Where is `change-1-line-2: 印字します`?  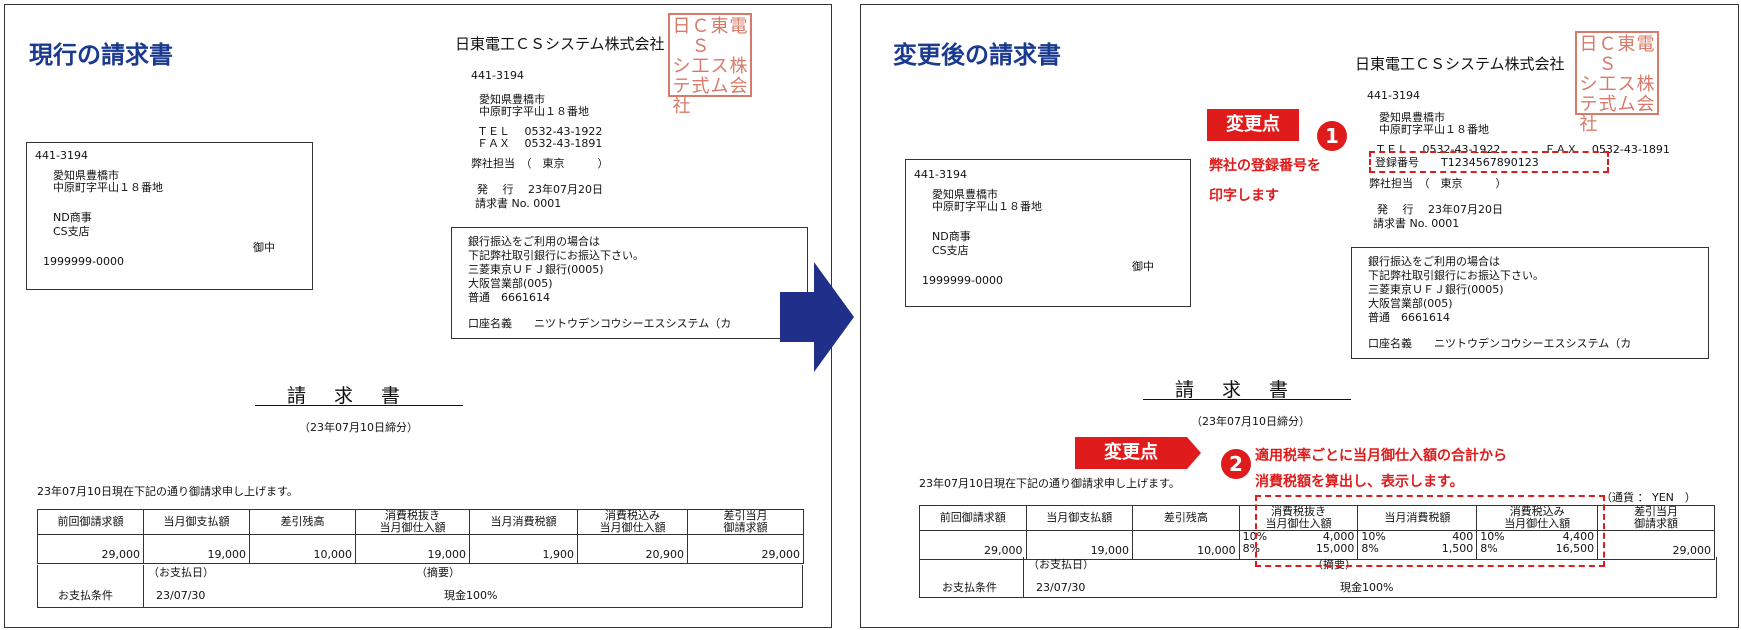 change-1-line-2: 印字します is located at coordinates (1244, 196).